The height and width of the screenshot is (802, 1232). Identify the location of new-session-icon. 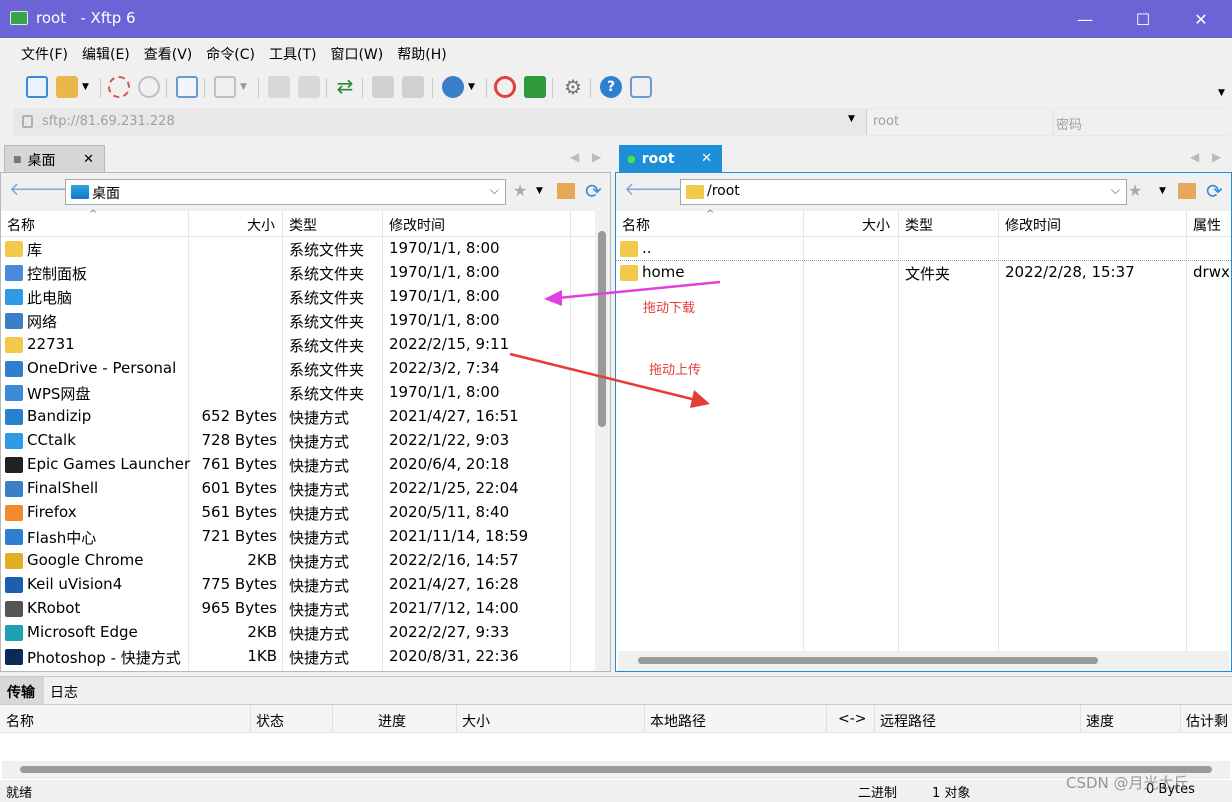
(37, 87).